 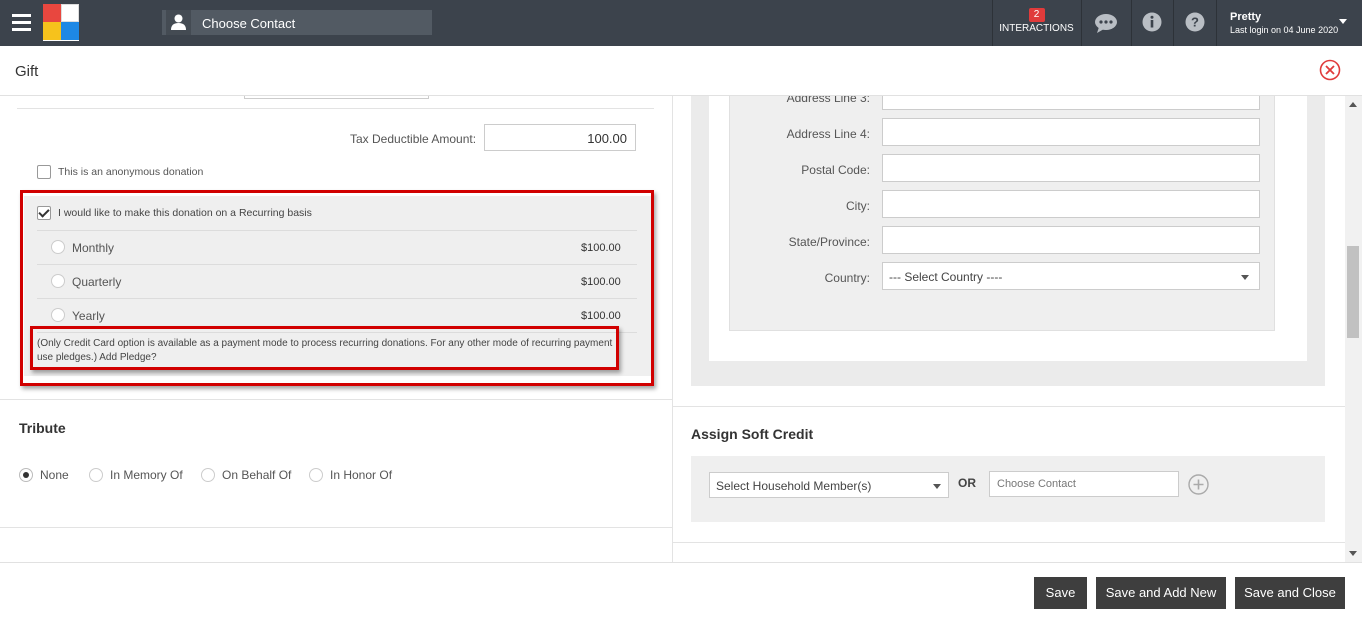 What do you see at coordinates (1330, 70) in the screenshot?
I see `close-icon` at bounding box center [1330, 70].